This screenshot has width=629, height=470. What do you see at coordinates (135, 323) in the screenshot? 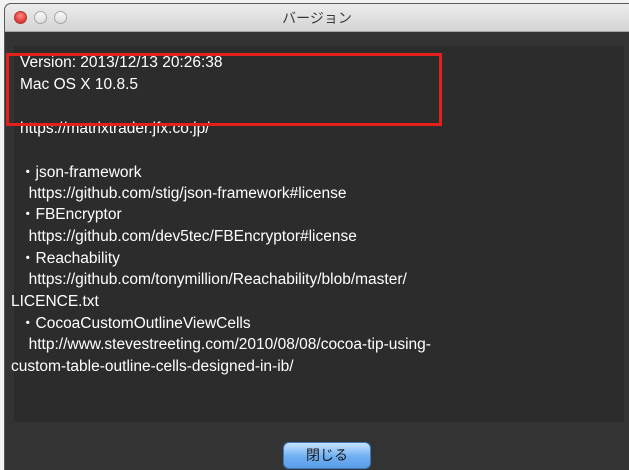
I see `credit-line: ・CocoaCustomOutlineViewCells` at bounding box center [135, 323].